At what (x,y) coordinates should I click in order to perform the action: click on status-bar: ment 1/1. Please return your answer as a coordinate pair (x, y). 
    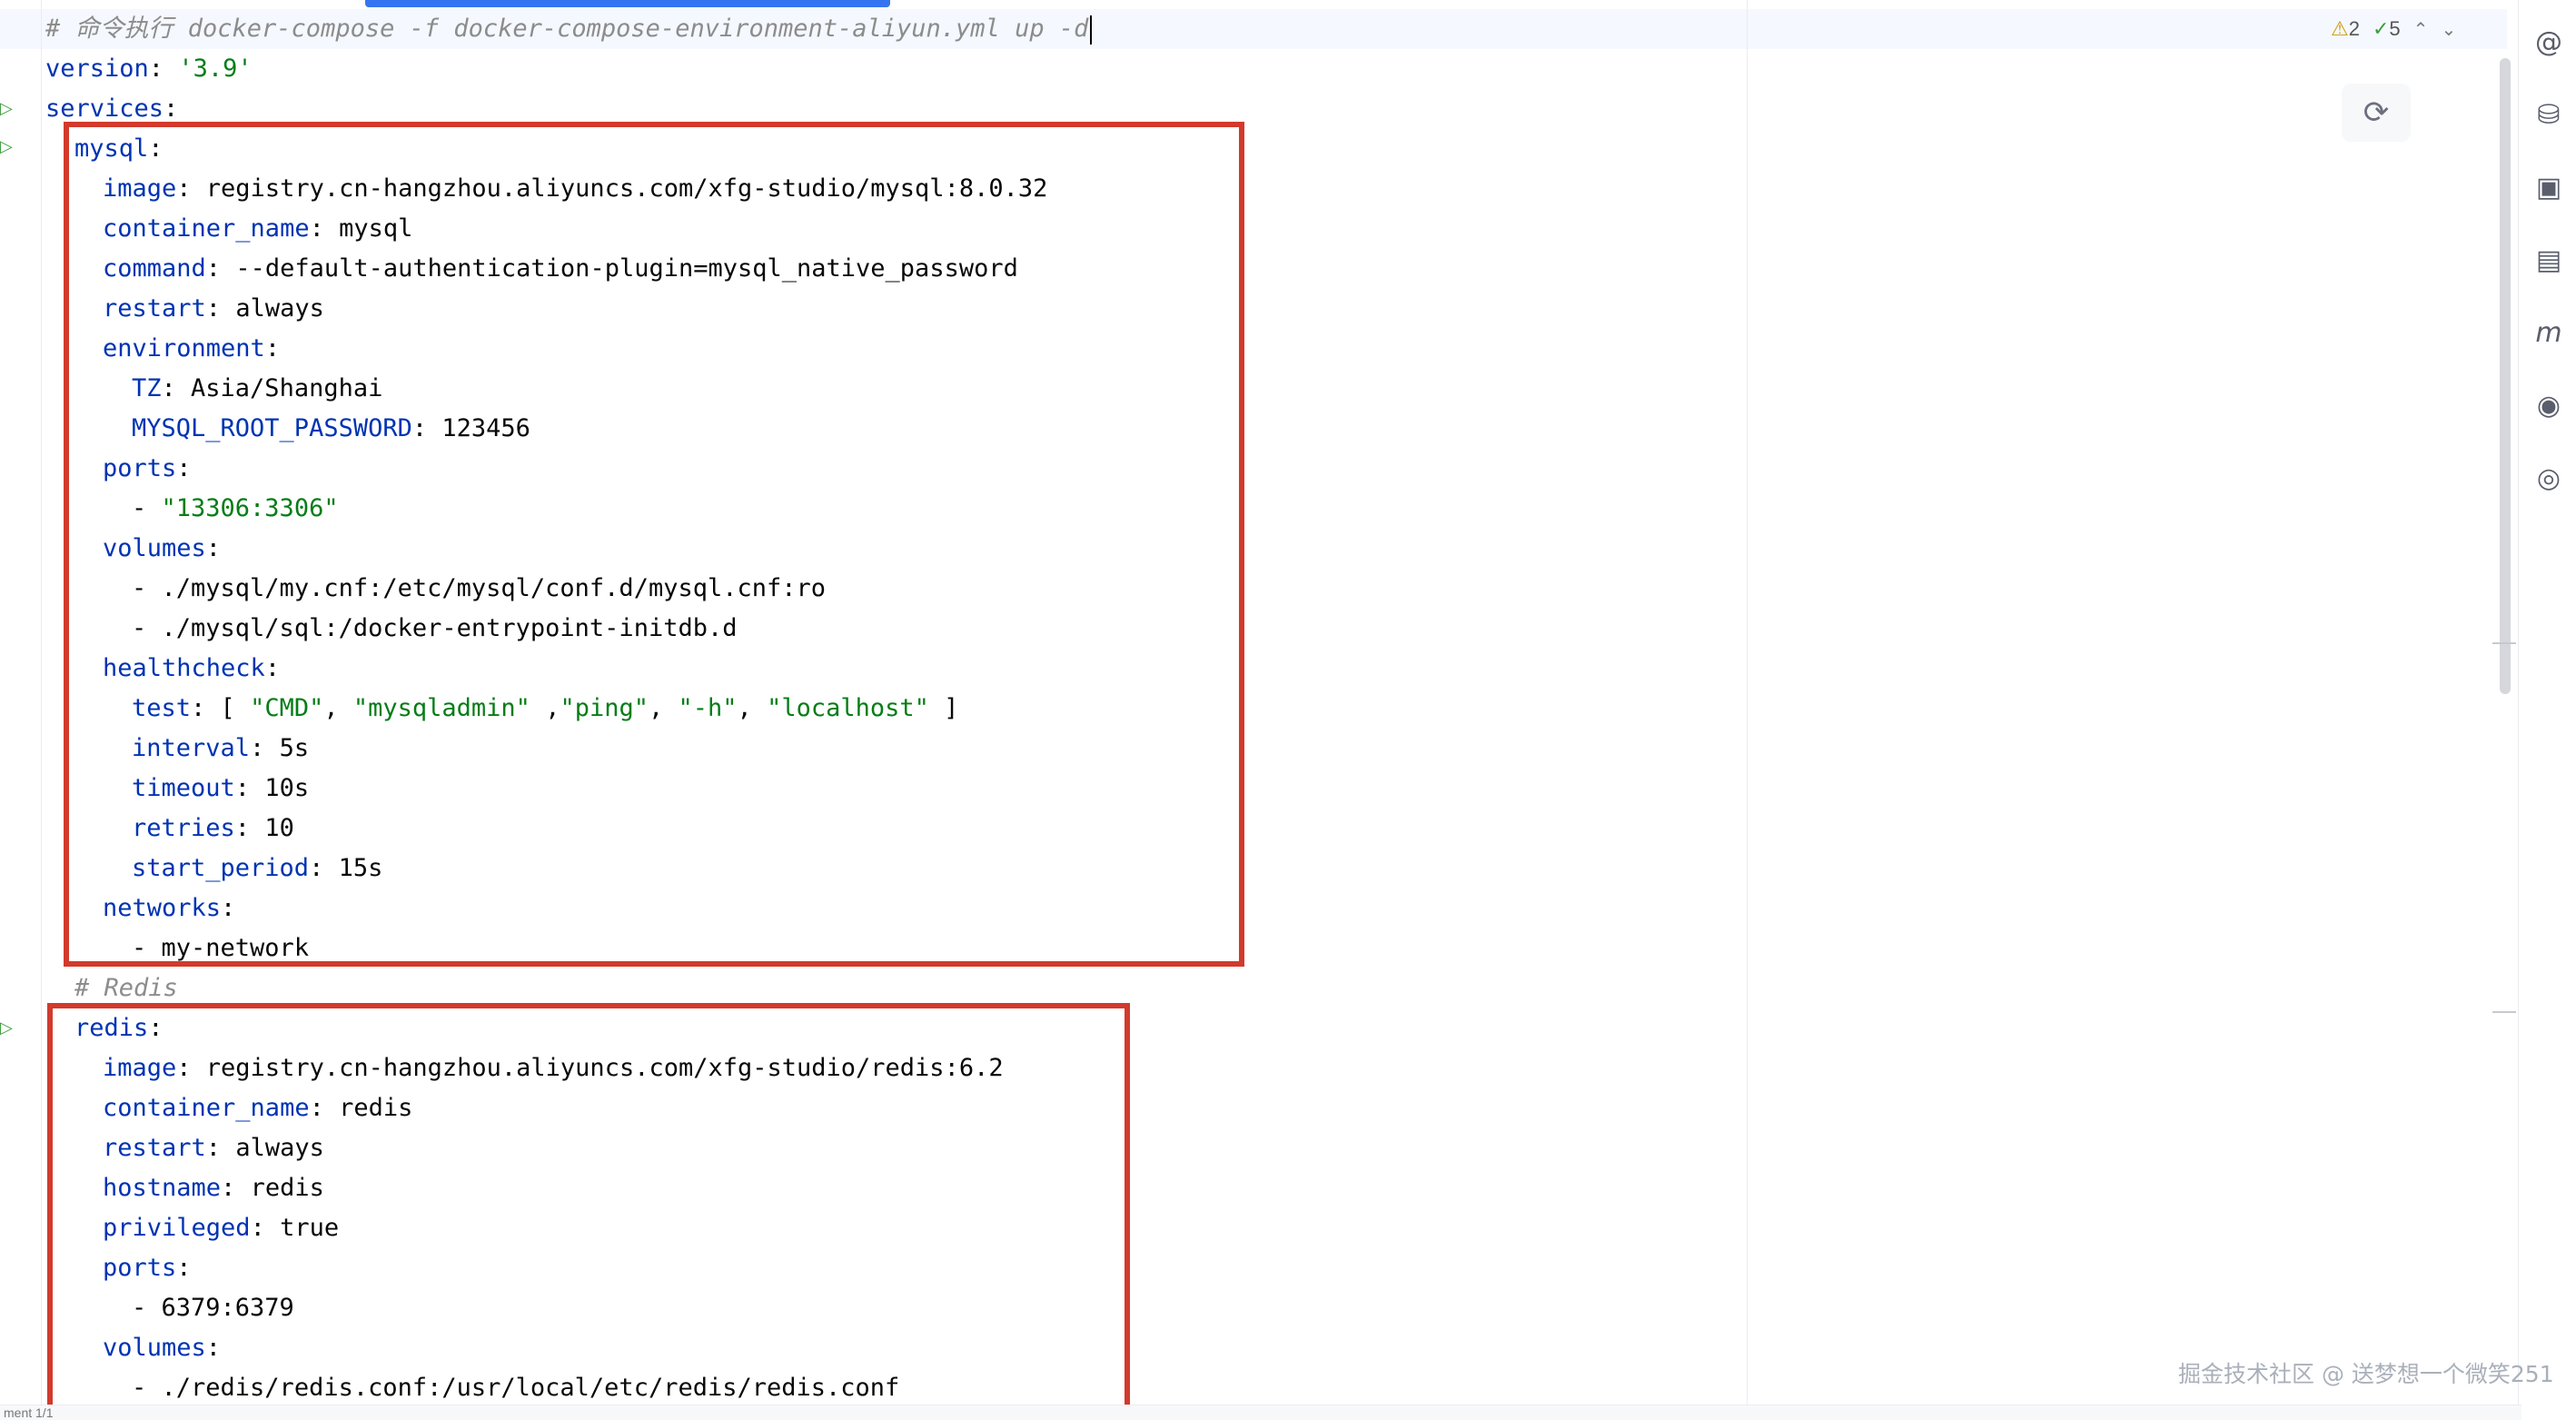
    Looking at the image, I should click on (1261, 1412).